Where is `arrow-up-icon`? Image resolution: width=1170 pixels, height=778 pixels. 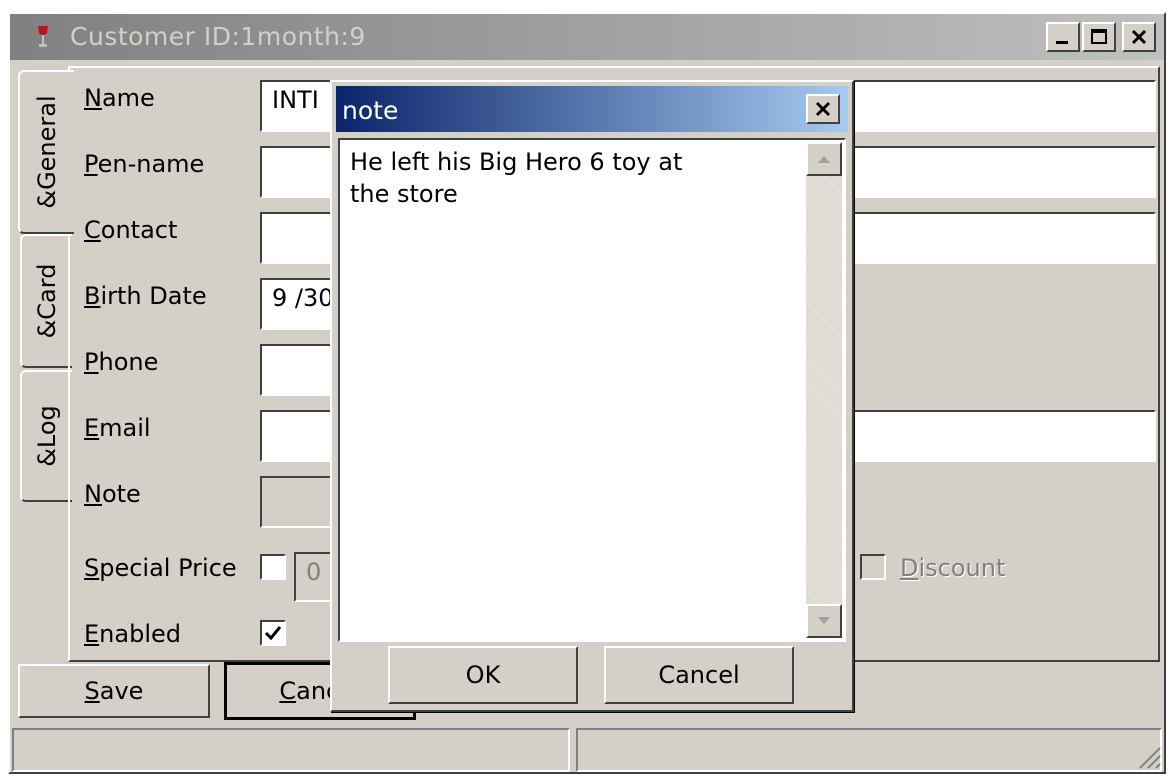 arrow-up-icon is located at coordinates (824, 159).